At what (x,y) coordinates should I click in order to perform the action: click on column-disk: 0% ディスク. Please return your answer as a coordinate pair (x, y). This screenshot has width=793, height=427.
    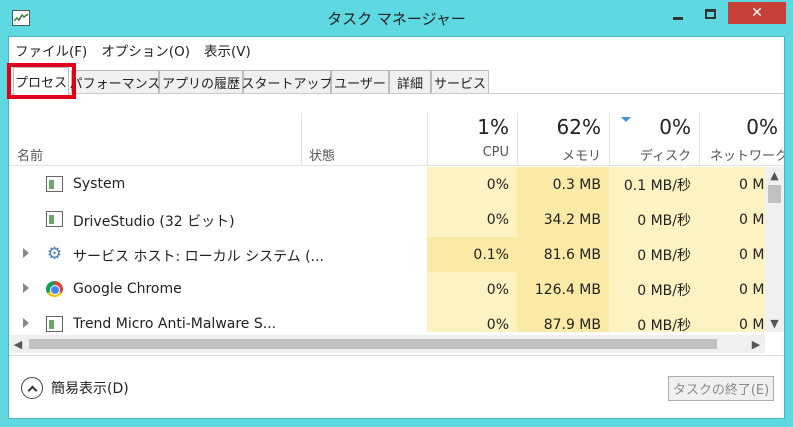
    Looking at the image, I should click on (654, 139).